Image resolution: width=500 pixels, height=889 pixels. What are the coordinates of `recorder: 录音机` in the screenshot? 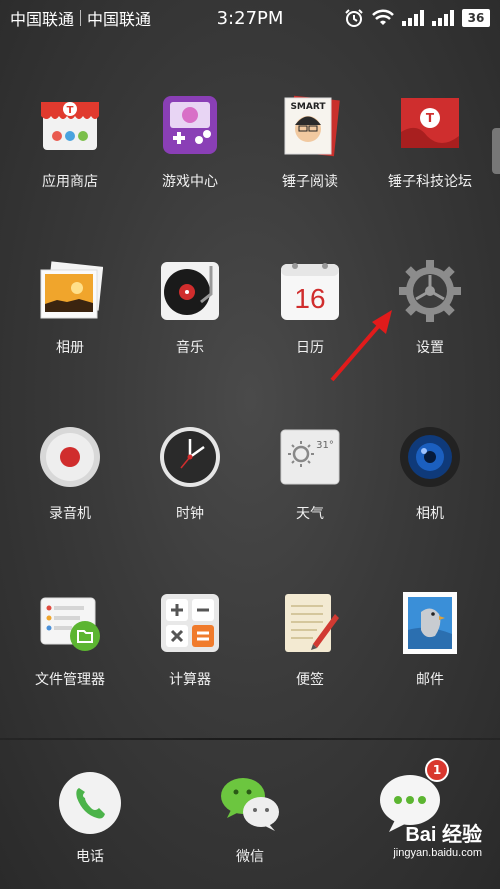 It's located at (70, 505).